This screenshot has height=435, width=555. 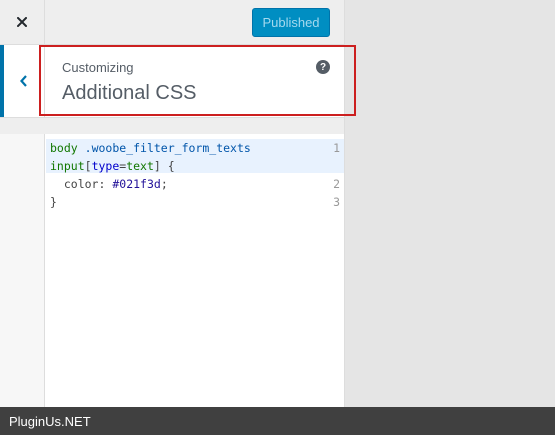 I want to click on chevron-left-icon, so click(x=23, y=81).